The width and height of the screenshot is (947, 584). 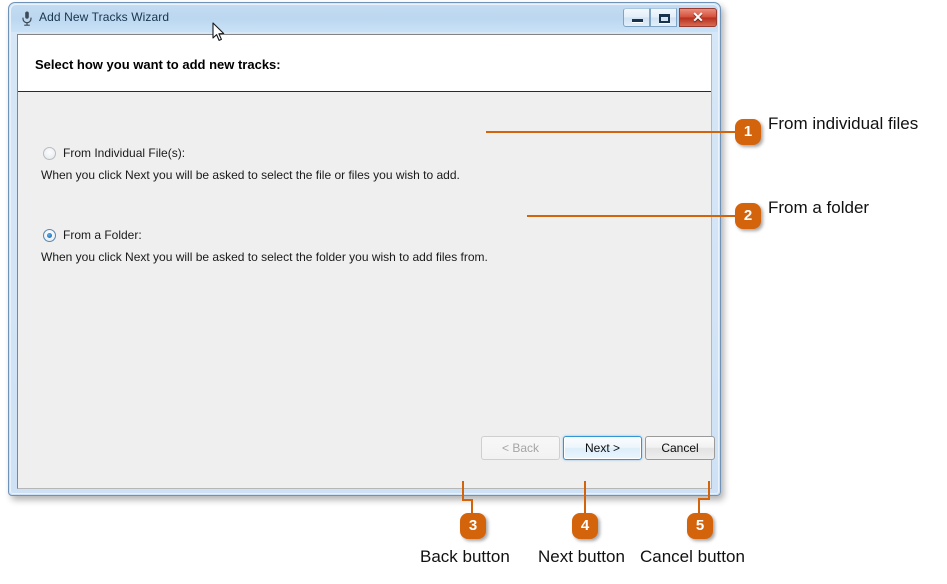 What do you see at coordinates (748, 132) in the screenshot?
I see `callout-badge-1: 1` at bounding box center [748, 132].